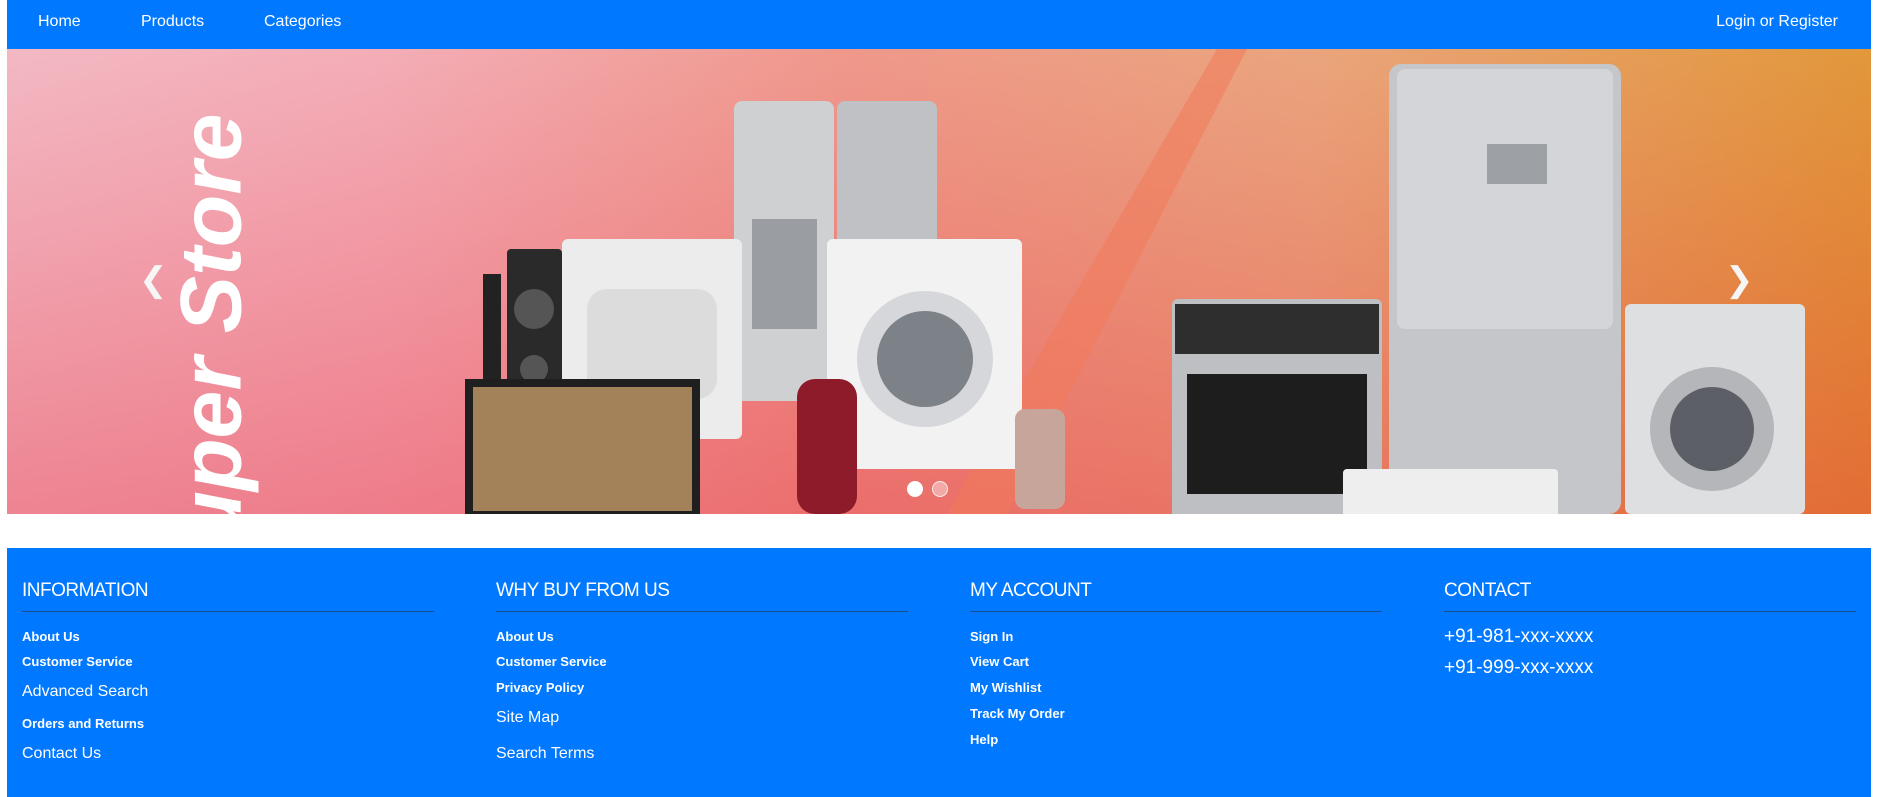 This screenshot has width=1877, height=797. I want to click on footer-track-order-link: Track My Order, so click(1017, 713).